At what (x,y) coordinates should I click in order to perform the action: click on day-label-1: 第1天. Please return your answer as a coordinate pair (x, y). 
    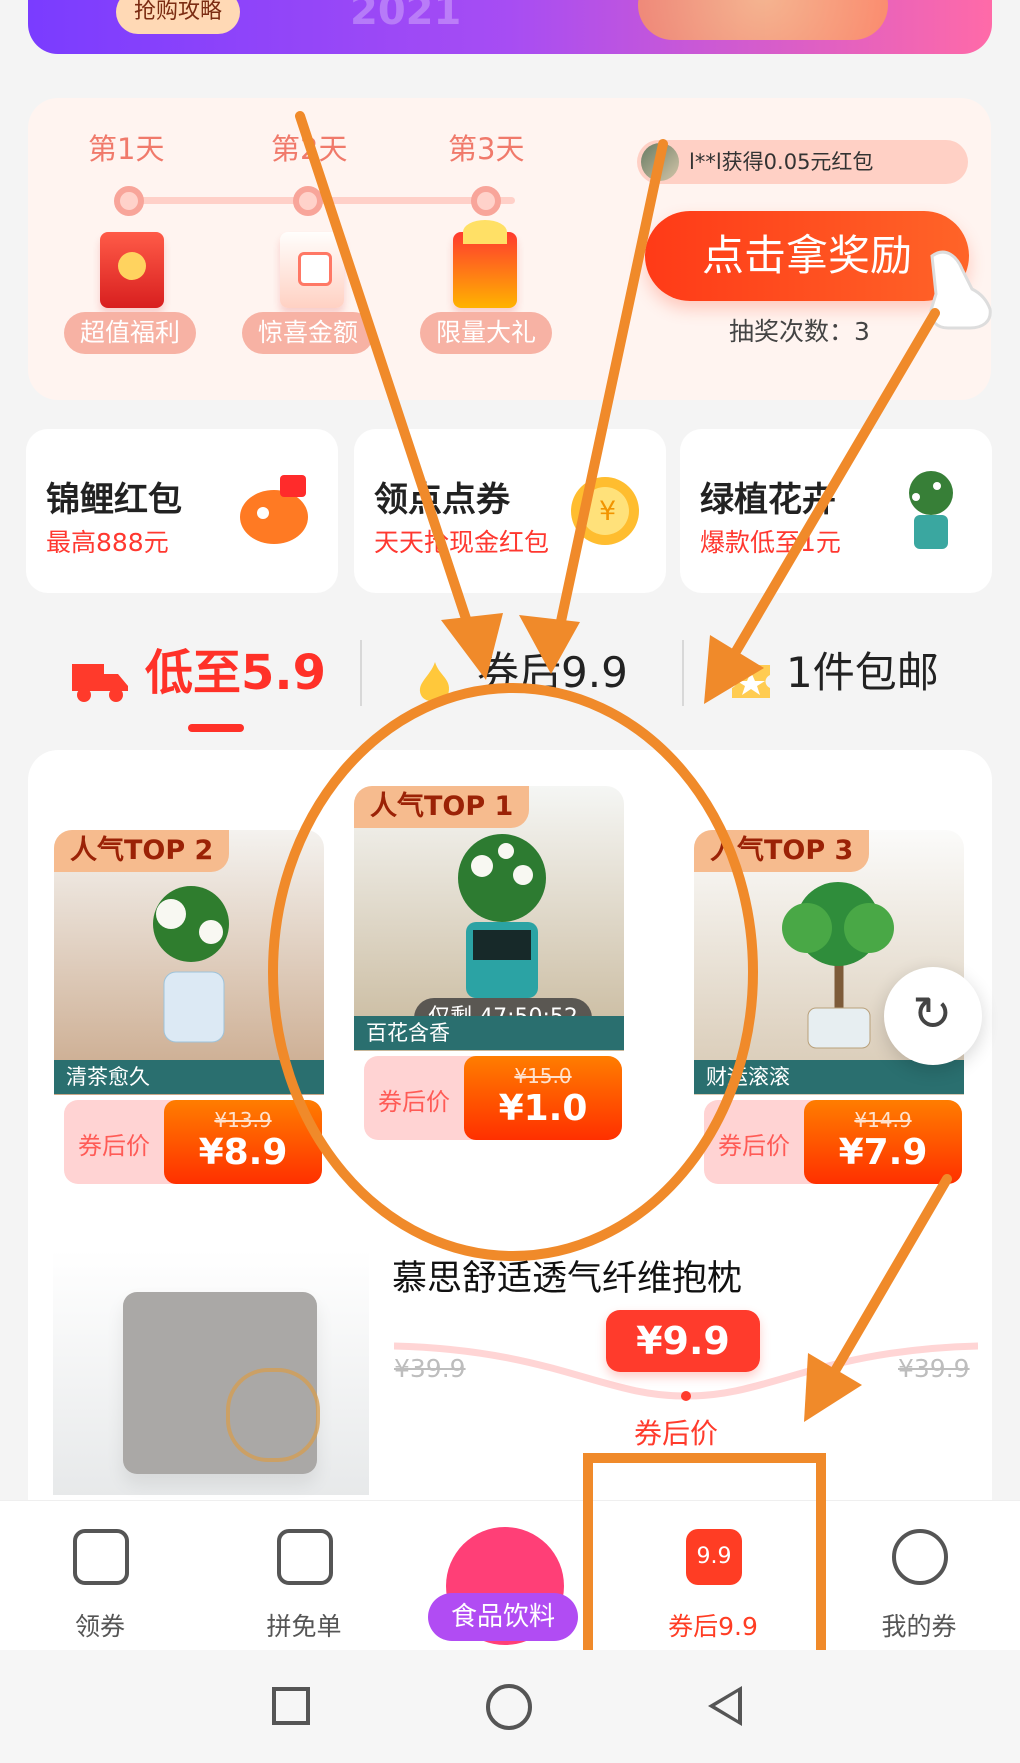
    Looking at the image, I should click on (126, 149).